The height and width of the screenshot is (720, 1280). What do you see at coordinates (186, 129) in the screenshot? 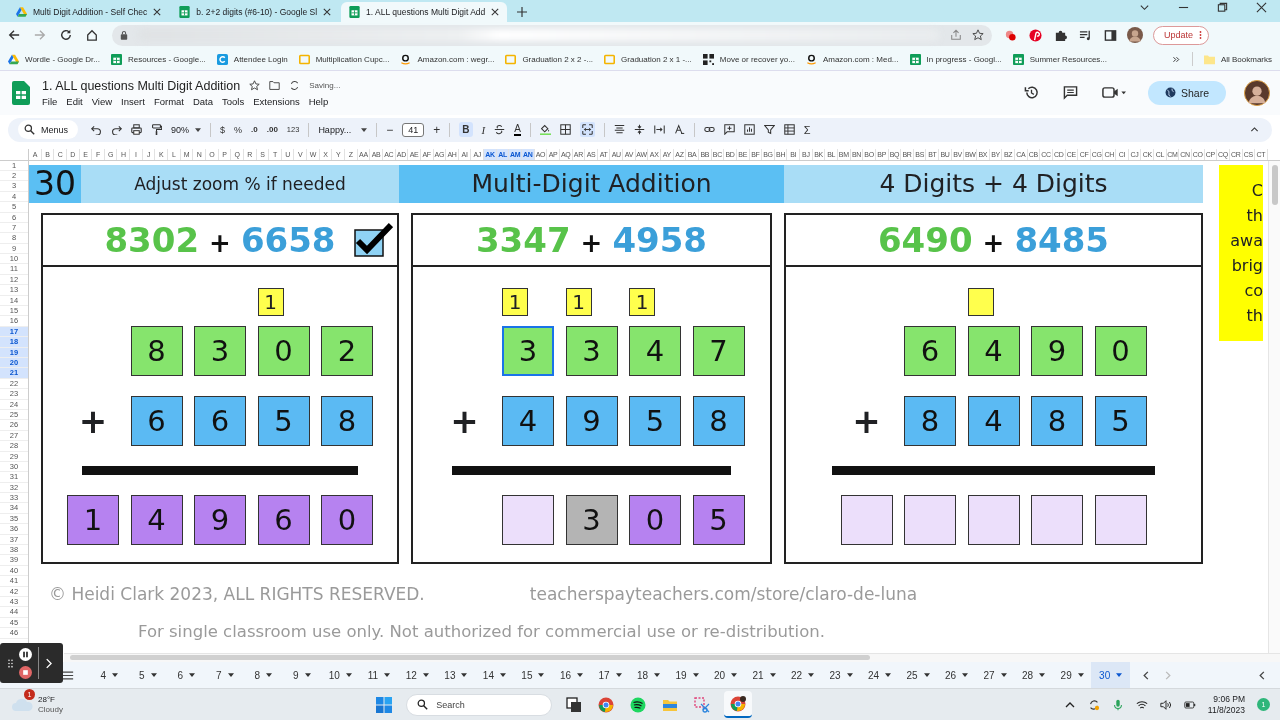
I see `zoom-dropdown: 90%` at bounding box center [186, 129].